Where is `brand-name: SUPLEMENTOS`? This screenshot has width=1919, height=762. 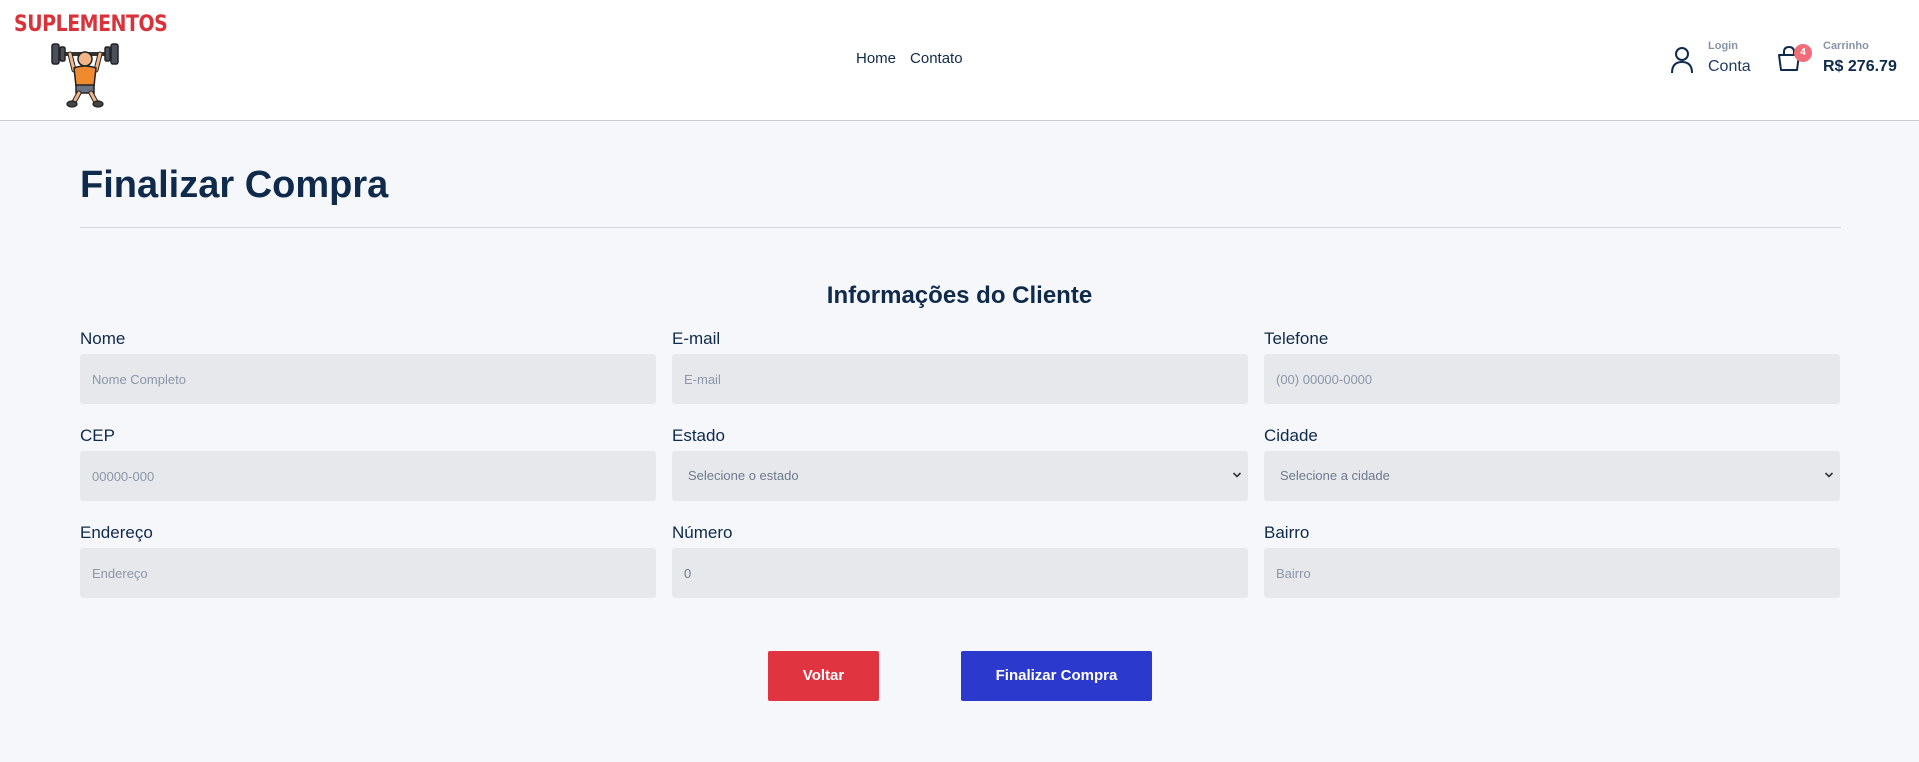
brand-name: SUPLEMENTOS is located at coordinates (91, 24).